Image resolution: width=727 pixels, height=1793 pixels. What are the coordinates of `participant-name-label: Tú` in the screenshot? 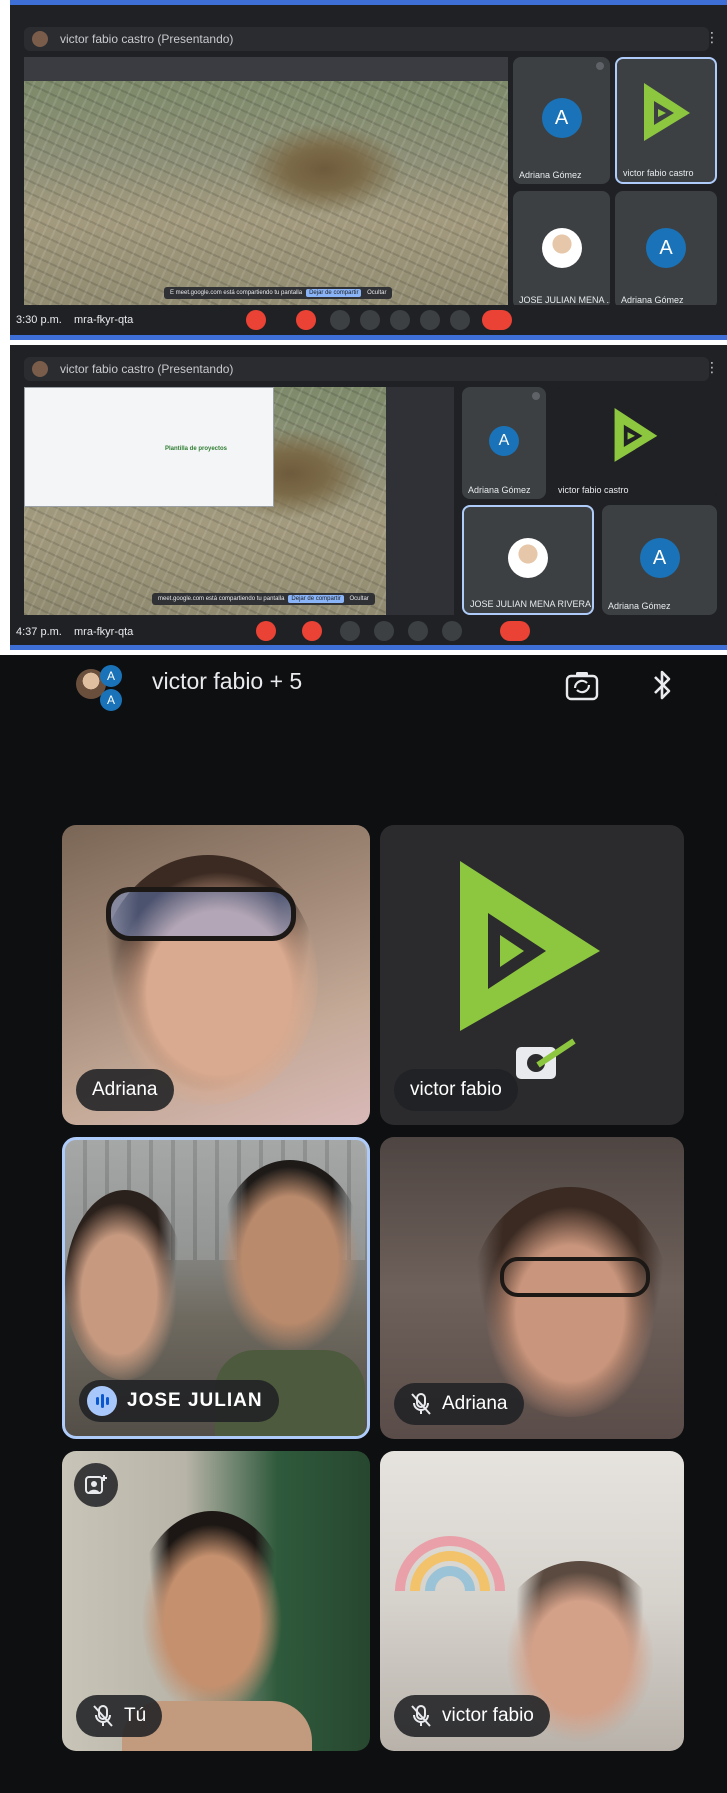 It's located at (119, 1716).